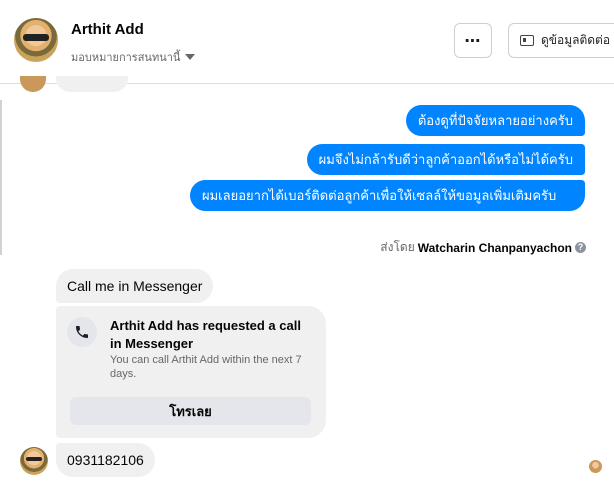  What do you see at coordinates (135, 286) in the screenshot?
I see `incoming-message: Call me in Messenger` at bounding box center [135, 286].